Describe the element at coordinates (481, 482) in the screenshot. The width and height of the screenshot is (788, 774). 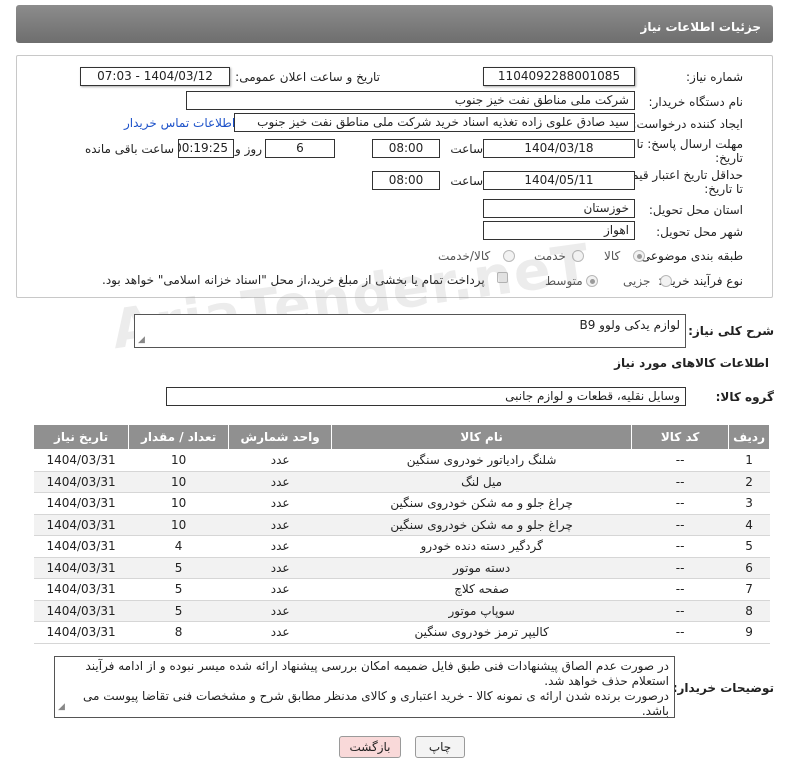
I see `cell-item-name: میل لنگ` at that location.